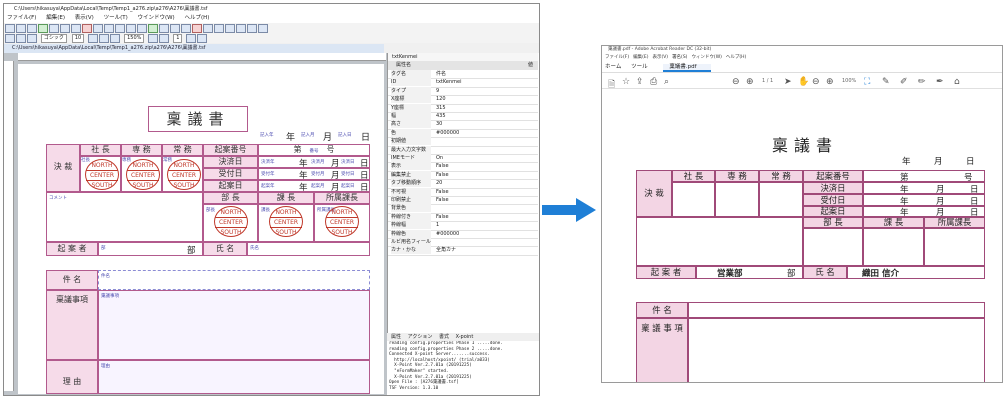 The height and width of the screenshot is (399, 1004). I want to click on fit-page-icon: ⛶, so click(867, 82).